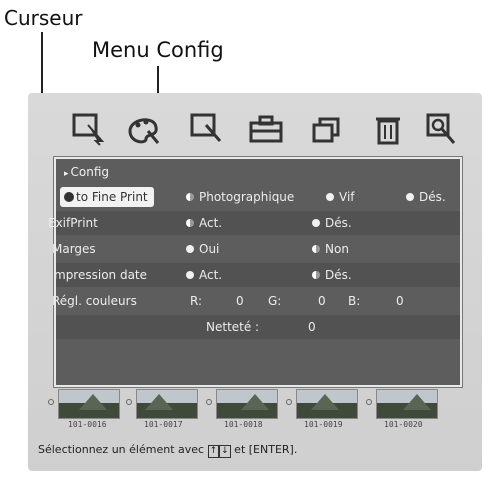 The height and width of the screenshot is (487, 501). What do you see at coordinates (257, 275) in the screenshot?
I see `row-impression-date: mpression date Act. Dés.` at bounding box center [257, 275].